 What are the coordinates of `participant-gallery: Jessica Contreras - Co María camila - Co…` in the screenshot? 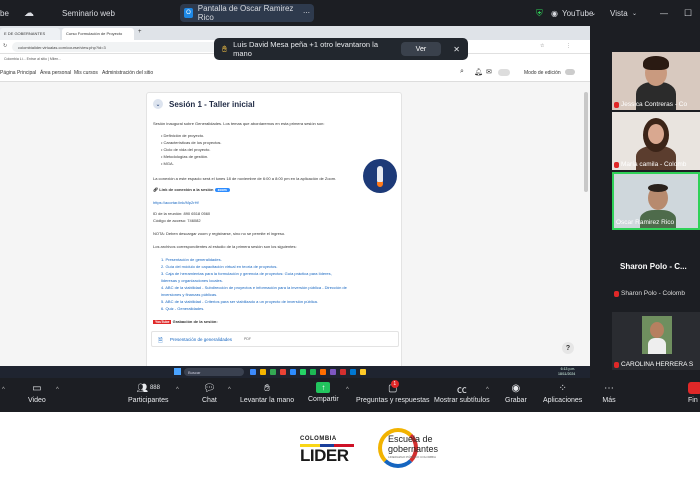 It's located at (645, 202).